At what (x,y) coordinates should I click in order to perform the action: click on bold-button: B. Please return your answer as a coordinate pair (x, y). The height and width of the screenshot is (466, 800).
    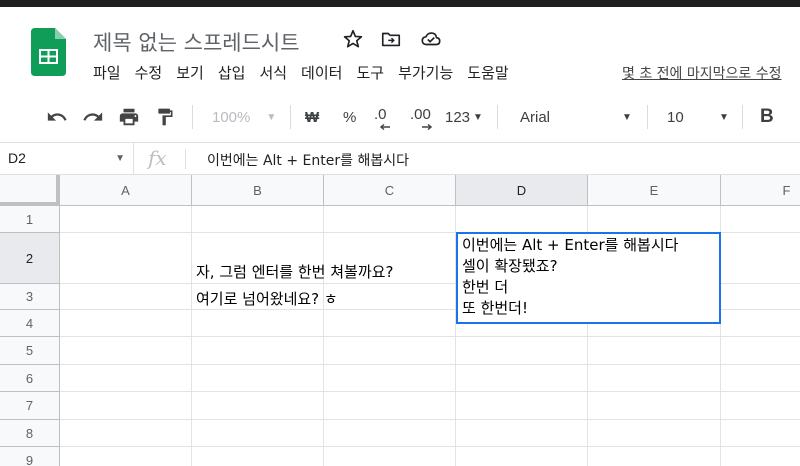
    Looking at the image, I should click on (767, 117).